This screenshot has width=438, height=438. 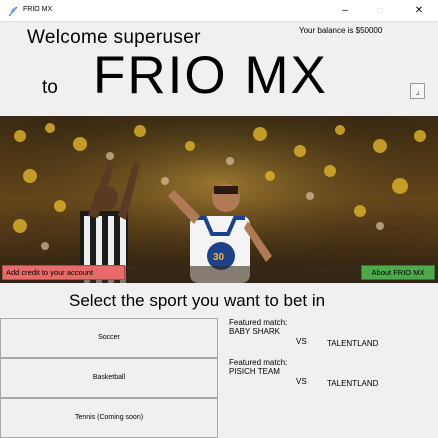 What do you see at coordinates (345, 11) in the screenshot?
I see `minimize-button: –` at bounding box center [345, 11].